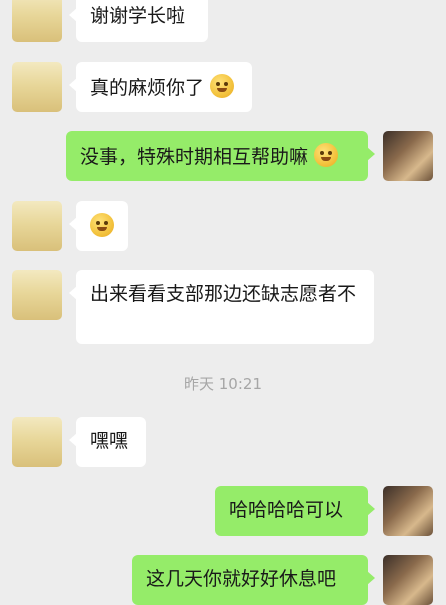  I want to click on message-text: 没事，特殊时期相互帮助嘛, so click(194, 157).